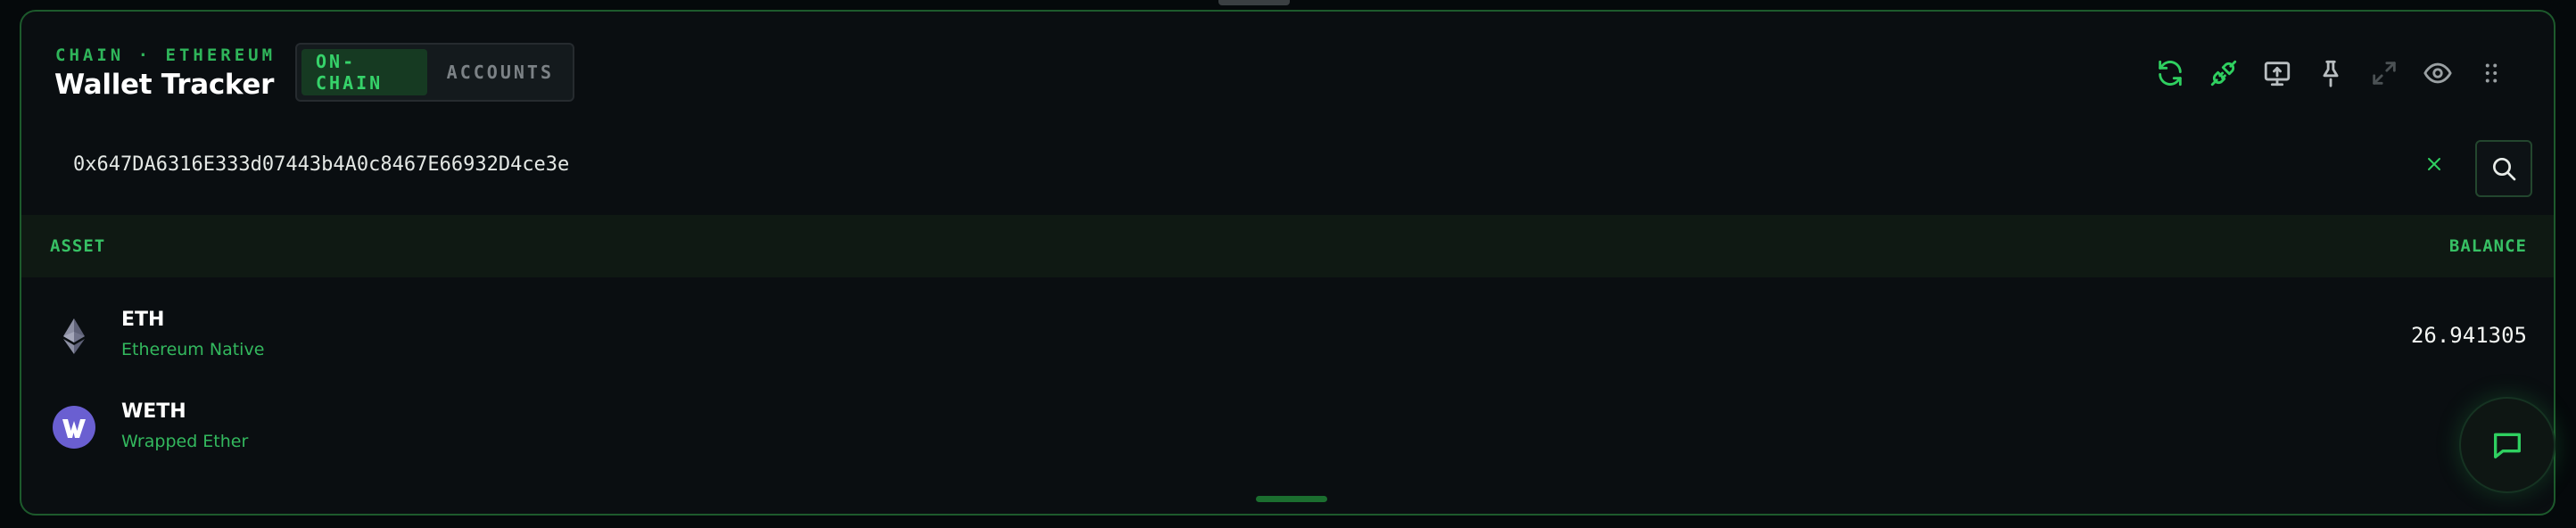  Describe the element at coordinates (501, 72) in the screenshot. I see `tab-accounts: ACCOUNTS` at that location.